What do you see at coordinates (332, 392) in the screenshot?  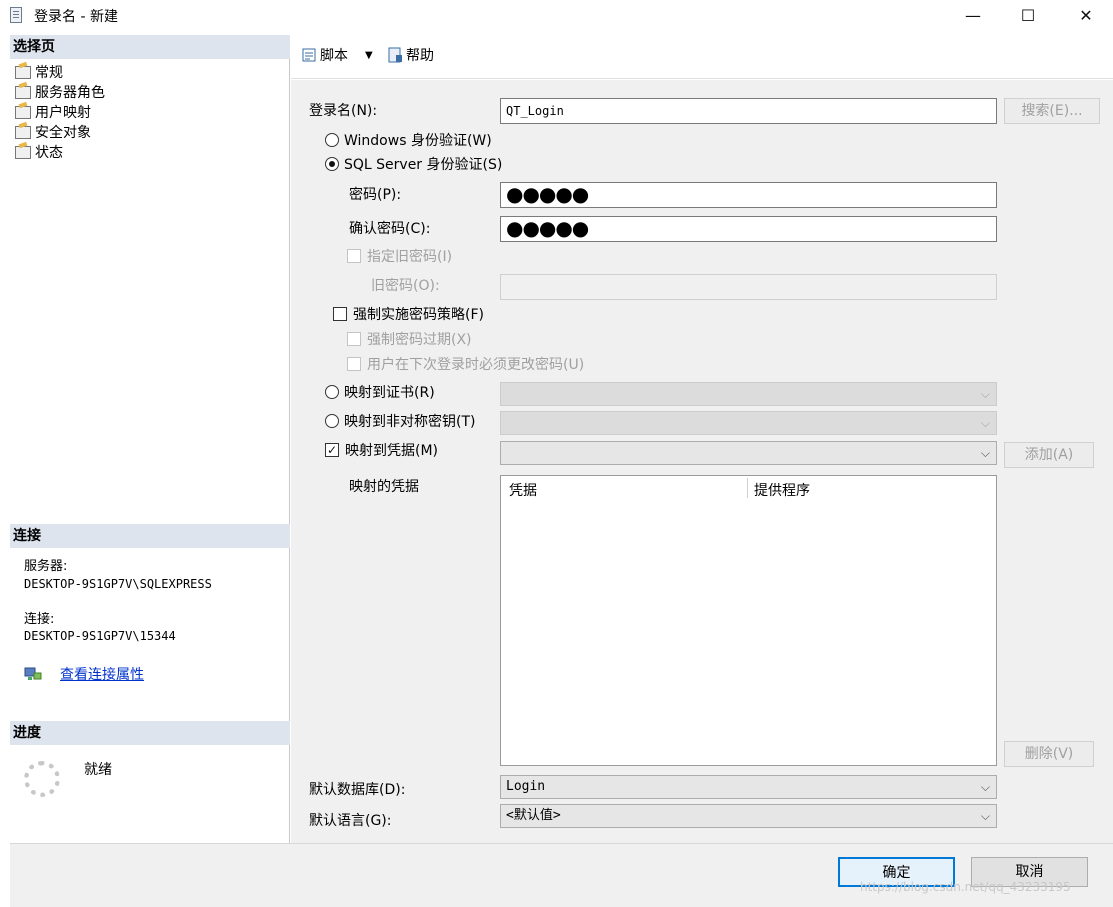 I see `map-certificate-radio` at bounding box center [332, 392].